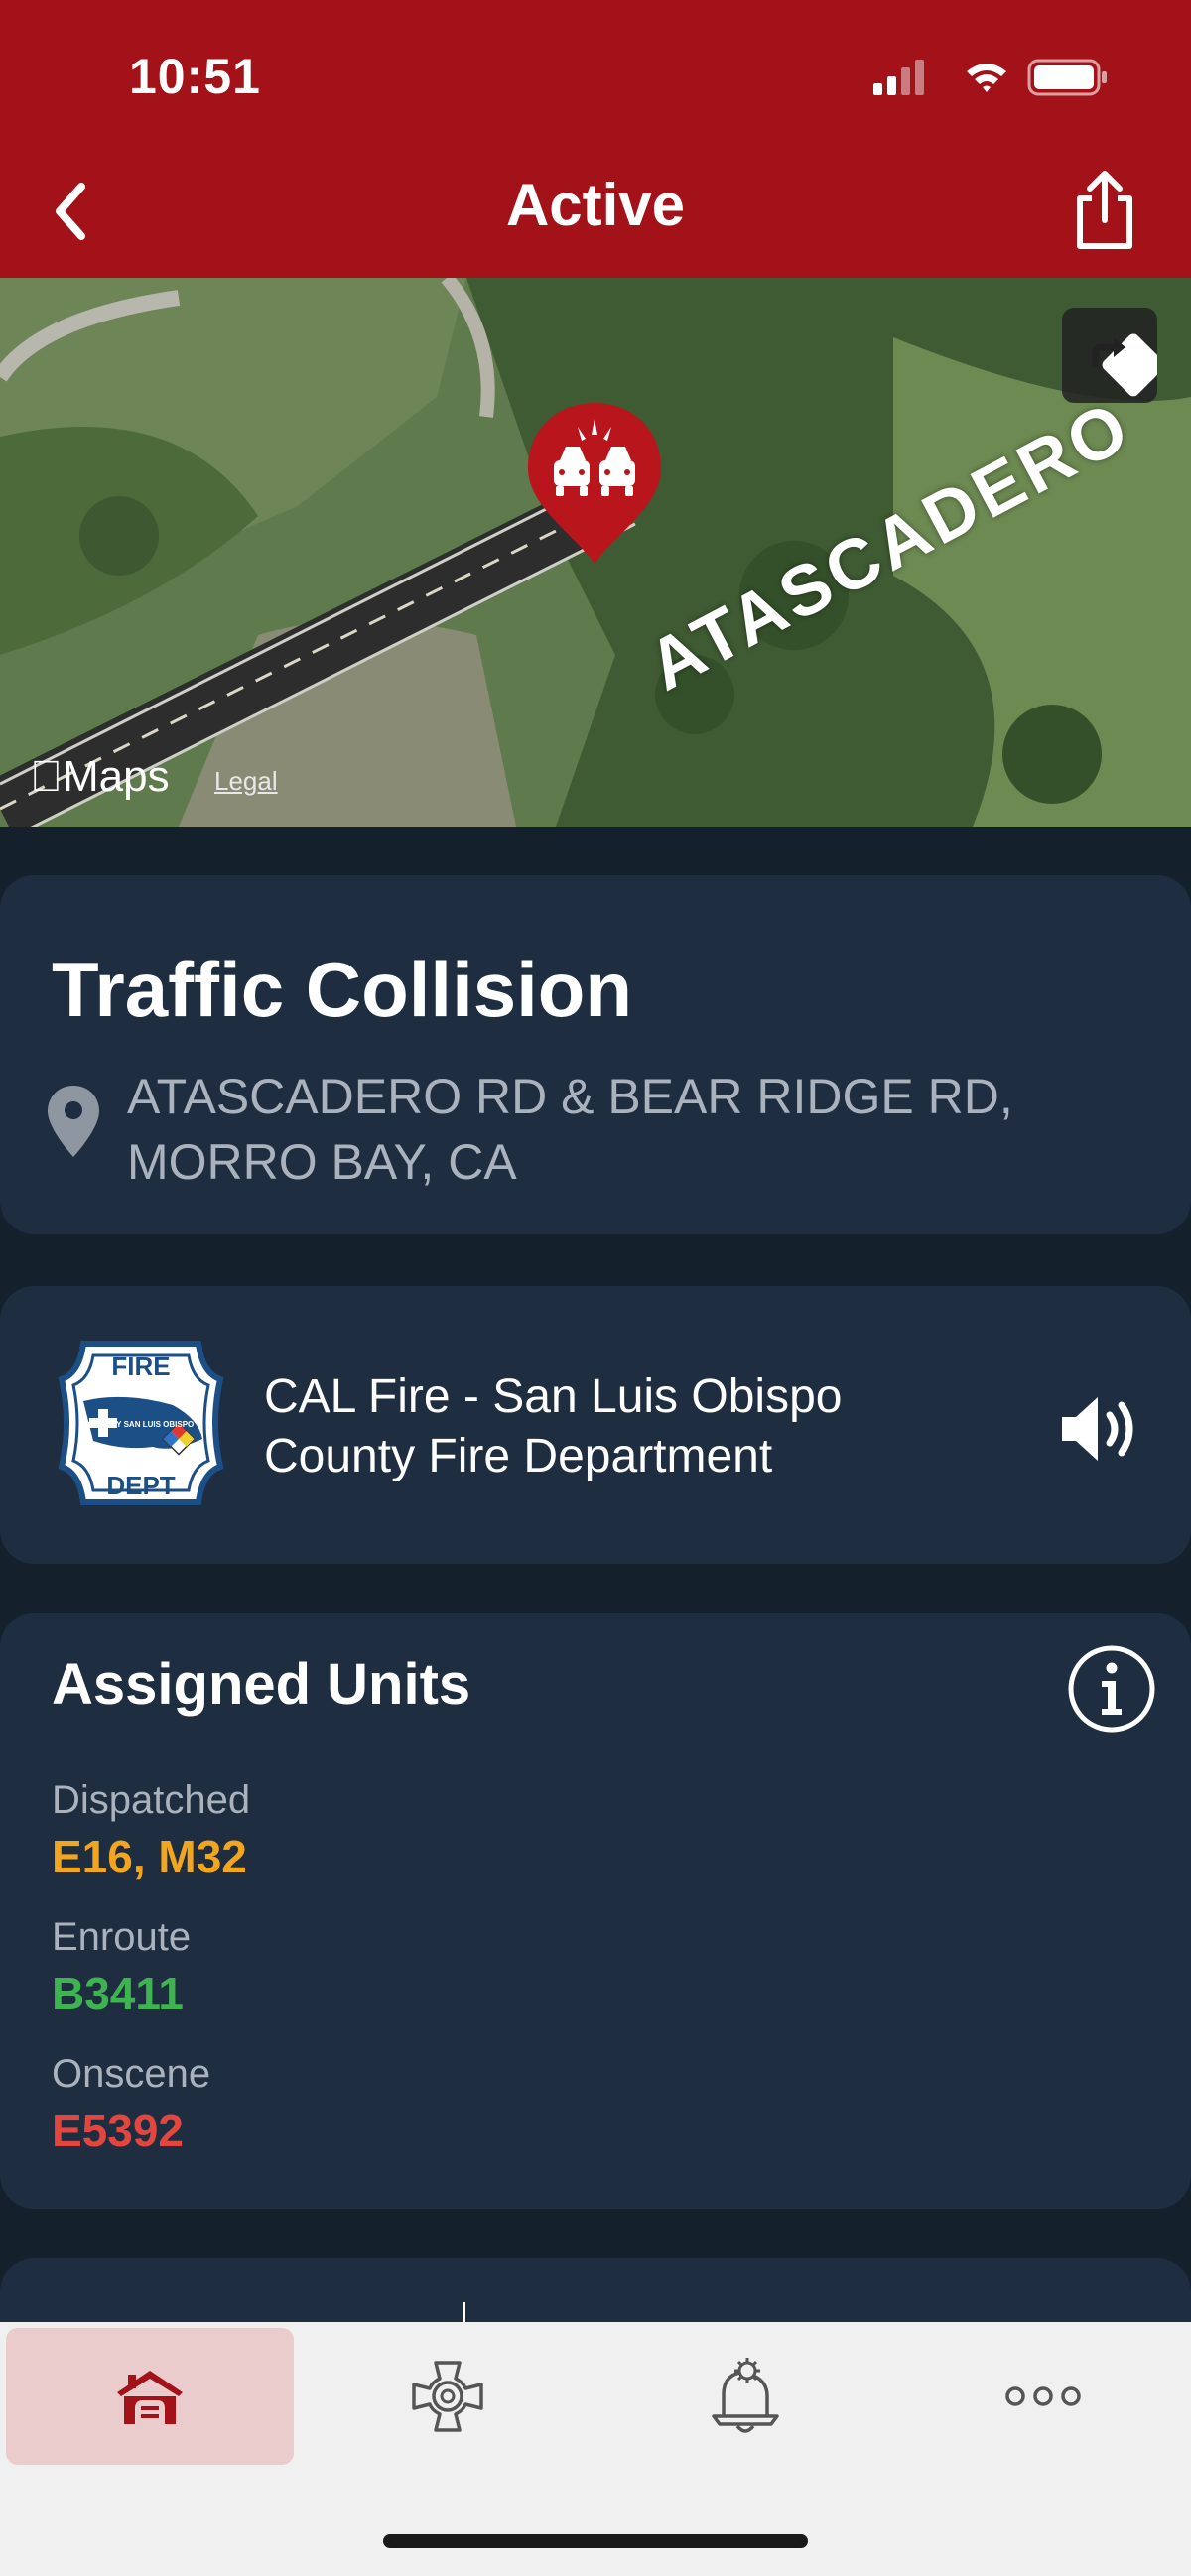 The height and width of the screenshot is (2576, 1191). I want to click on firehouse-icon, so click(150, 2398).